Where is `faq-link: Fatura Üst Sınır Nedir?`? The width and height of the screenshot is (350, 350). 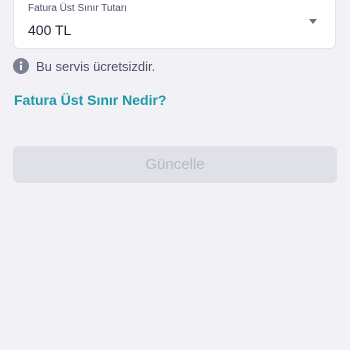
faq-link: Fatura Üst Sınır Nedir? is located at coordinates (90, 100).